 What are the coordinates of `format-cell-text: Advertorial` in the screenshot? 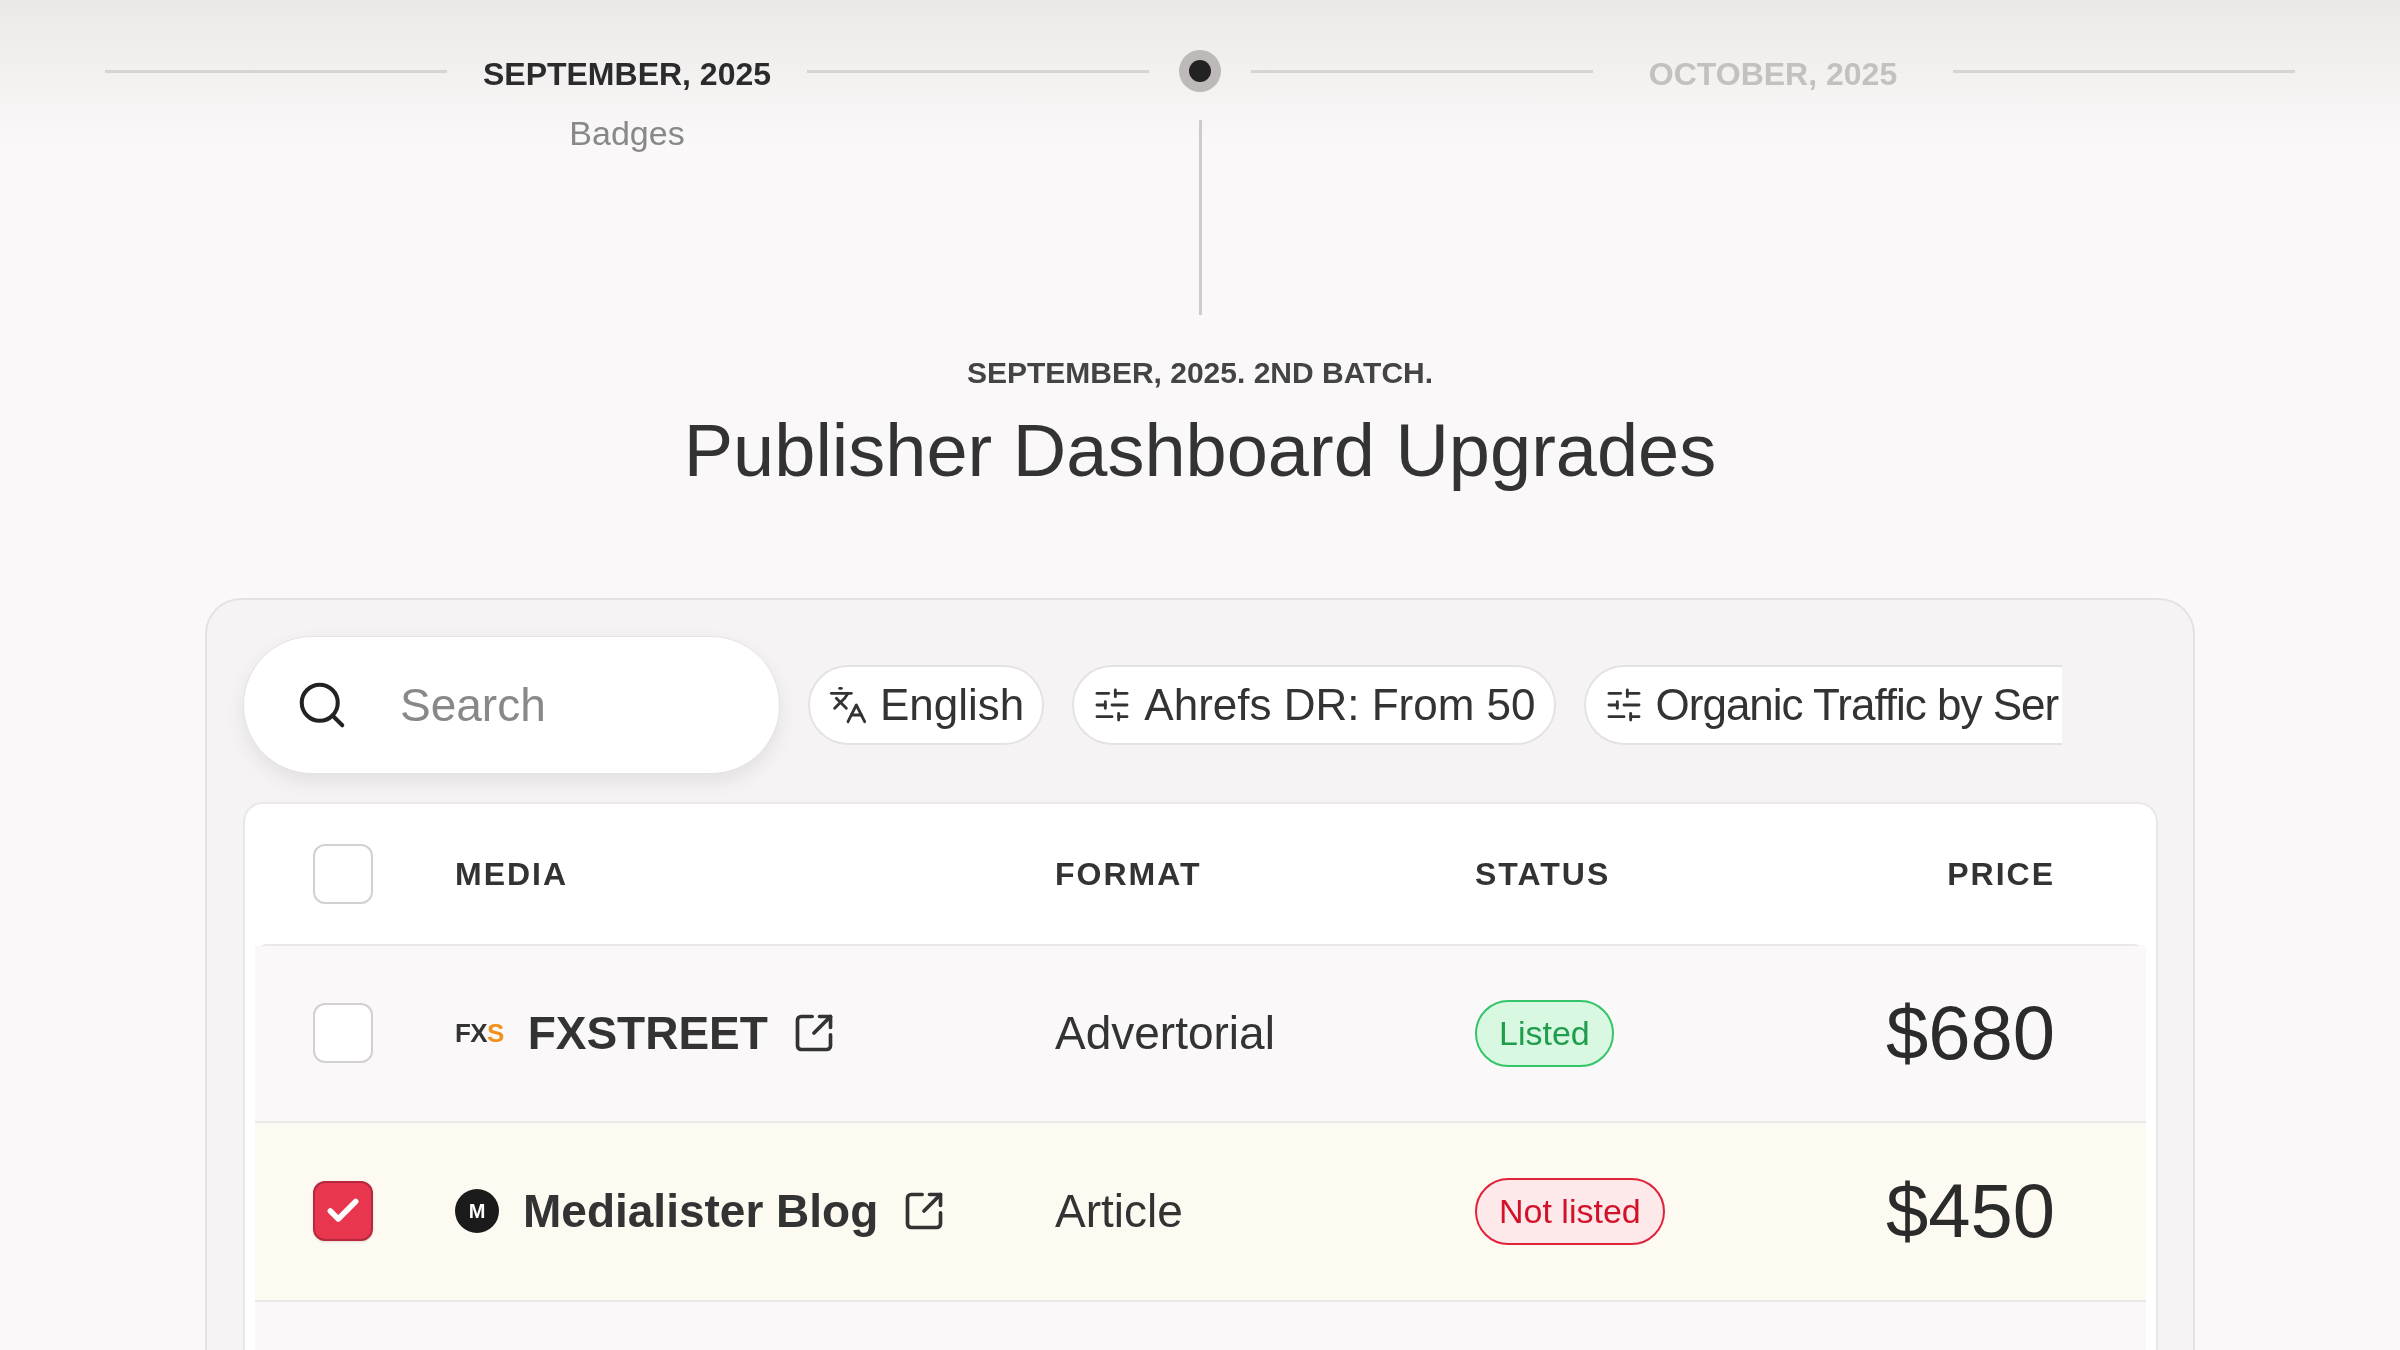 It's located at (1165, 1033).